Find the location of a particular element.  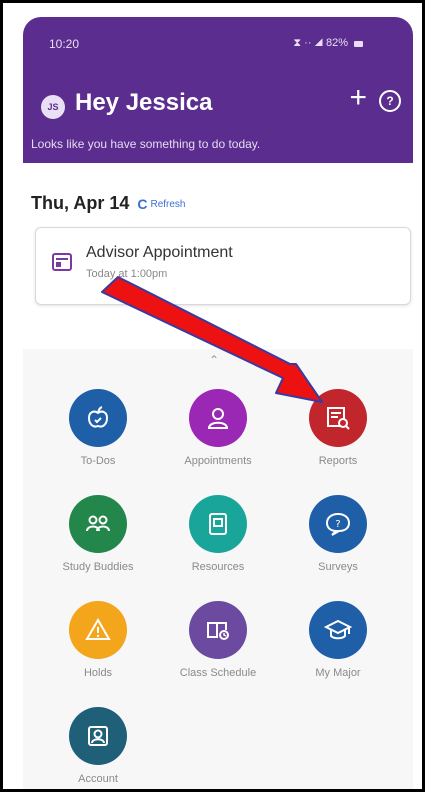

status-icons-text: ⧗ ·· ◢ 82% is located at coordinates (320, 43).